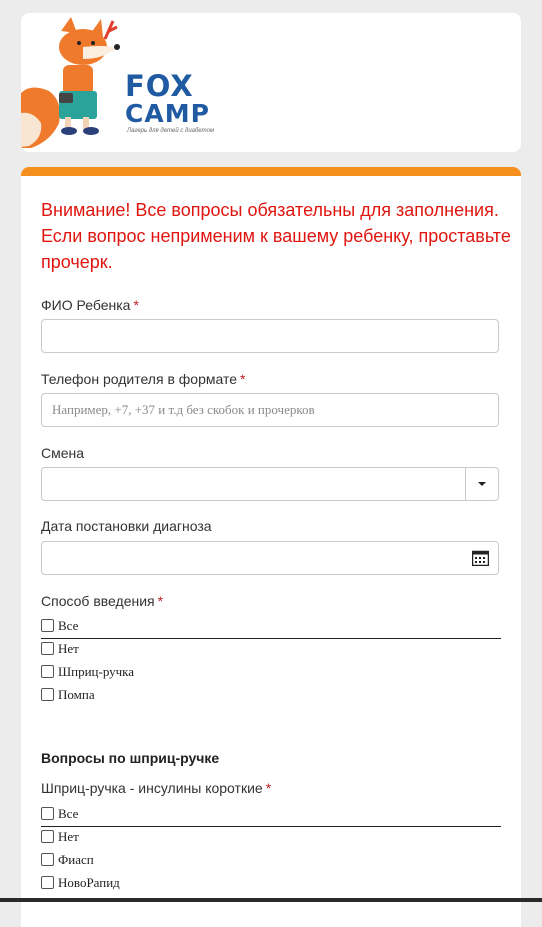  What do you see at coordinates (270, 336) in the screenshot?
I see `child-name-input` at bounding box center [270, 336].